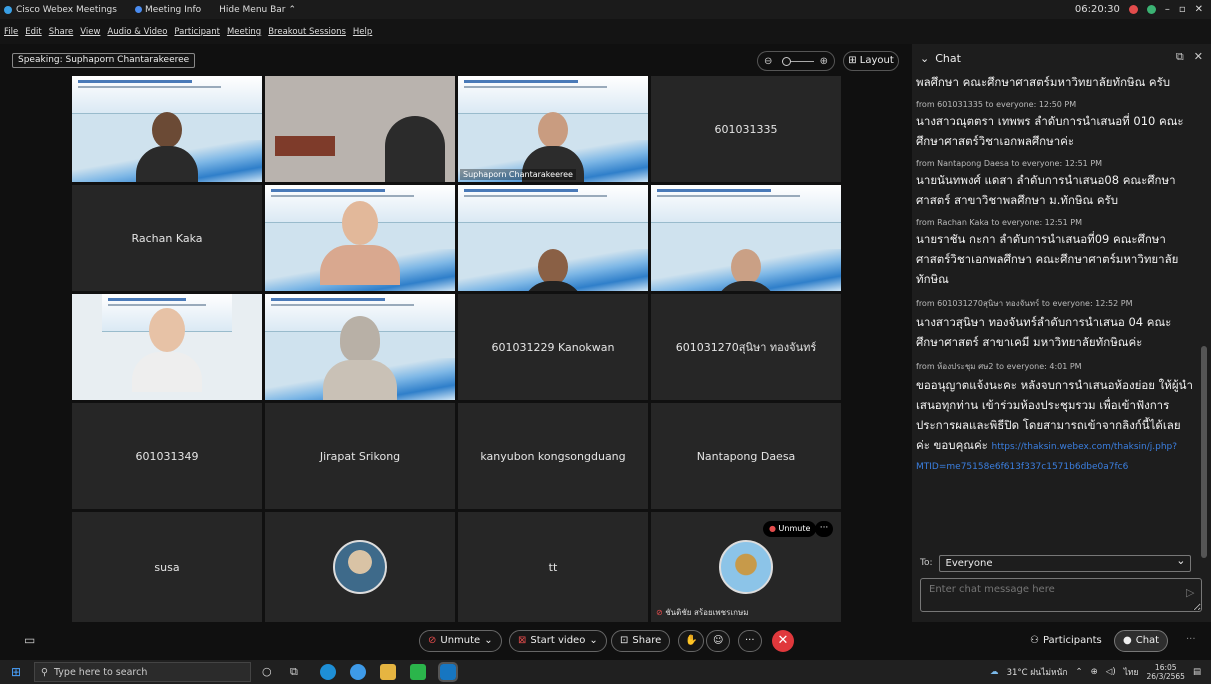  Describe the element at coordinates (558, 641) in the screenshot. I see `start-video-button: ⊠ Start video ⌄` at that location.